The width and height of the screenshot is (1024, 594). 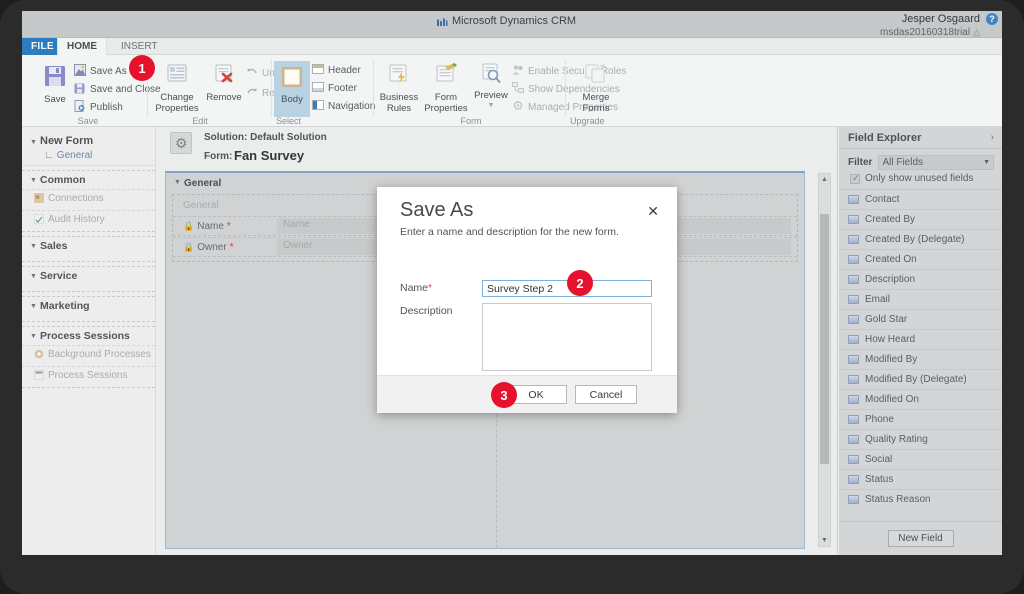 I want to click on nav-item-background-processes: Background Processes, so click(x=88, y=354).